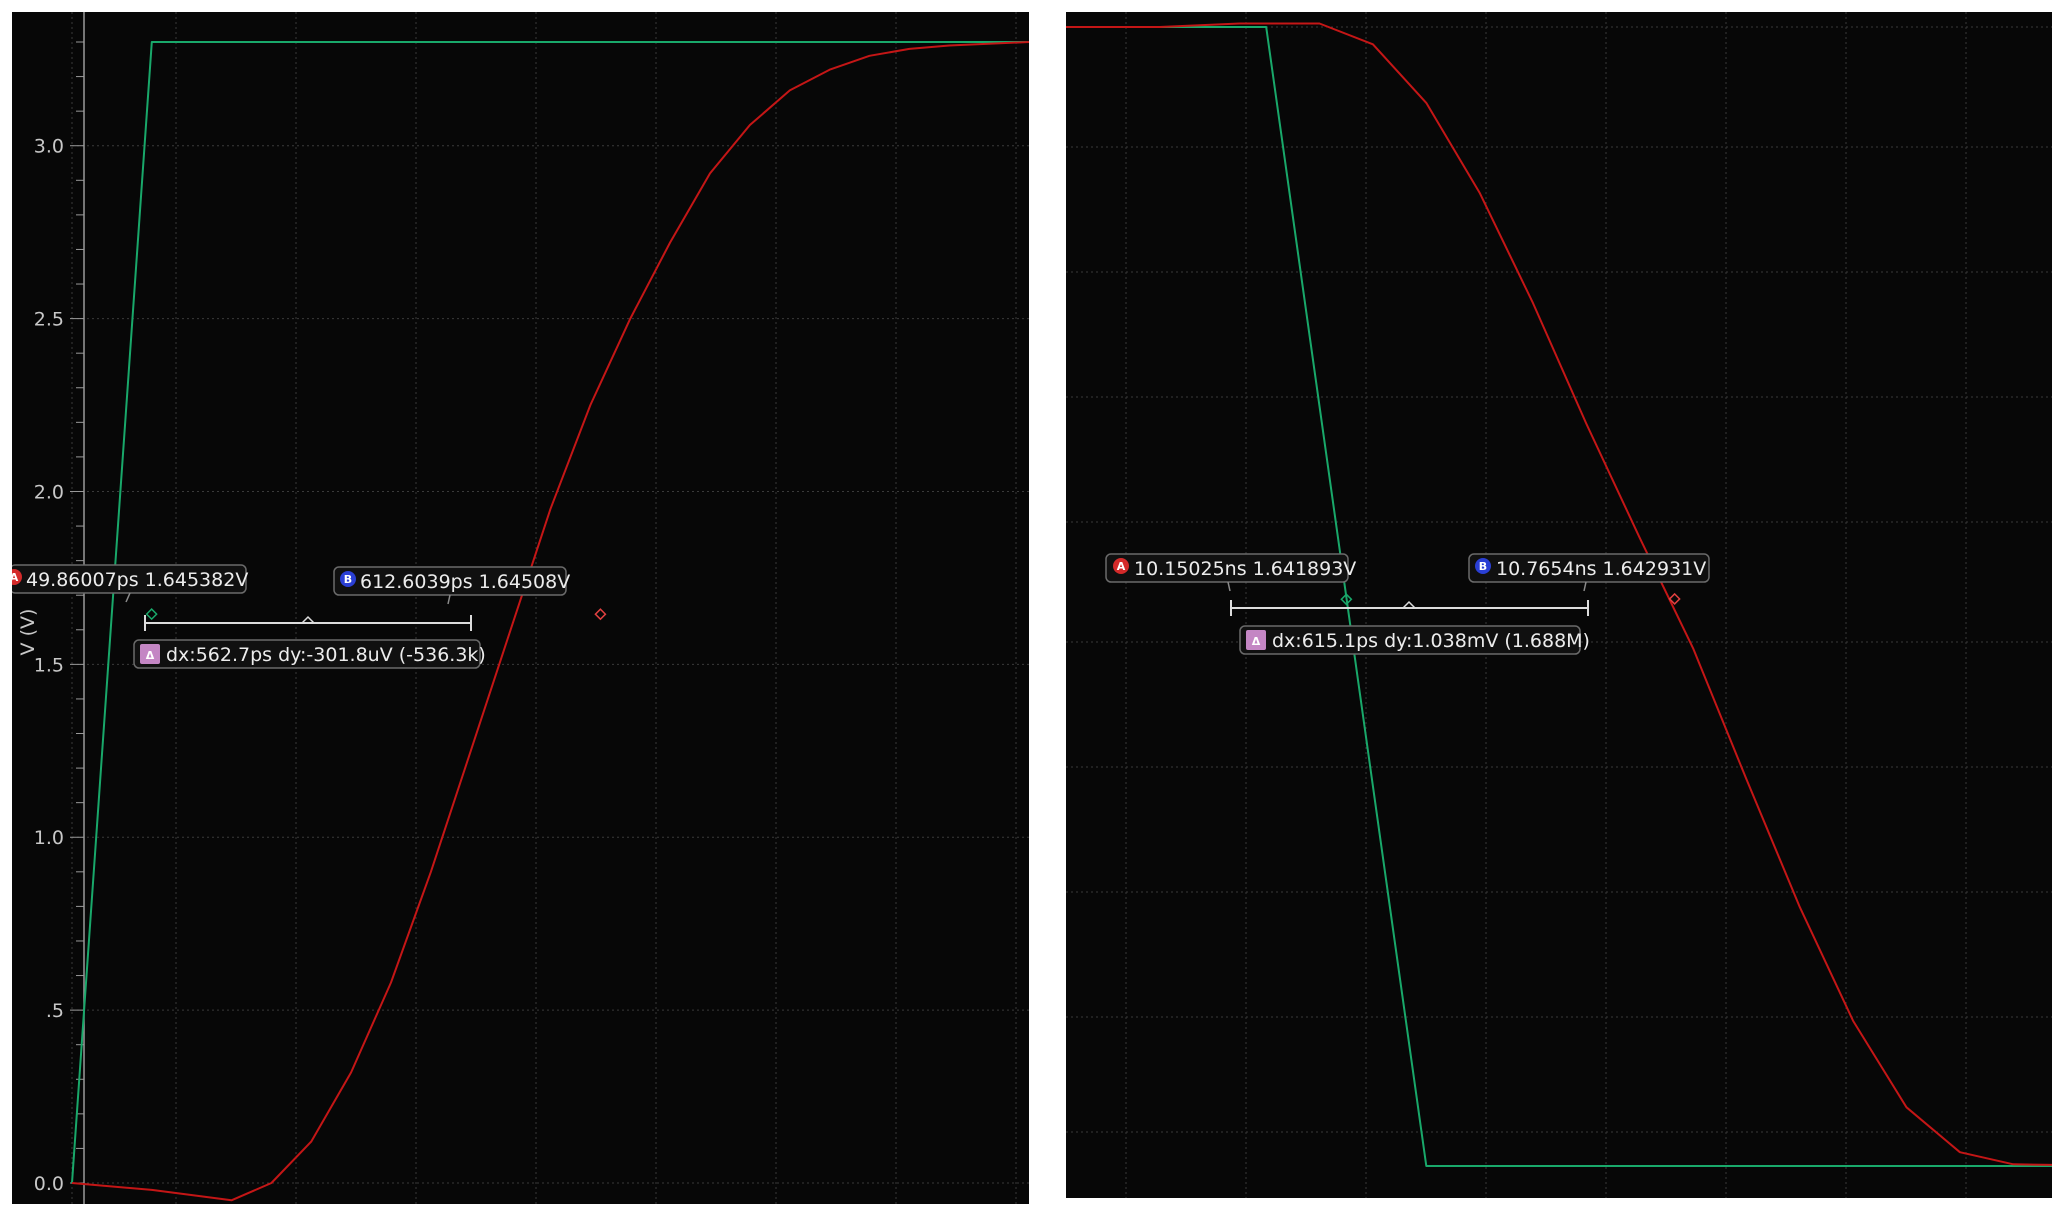 The image size is (2056, 1211). Describe the element at coordinates (49, 1184) in the screenshot. I see `y-tick-label: 0.0` at that location.